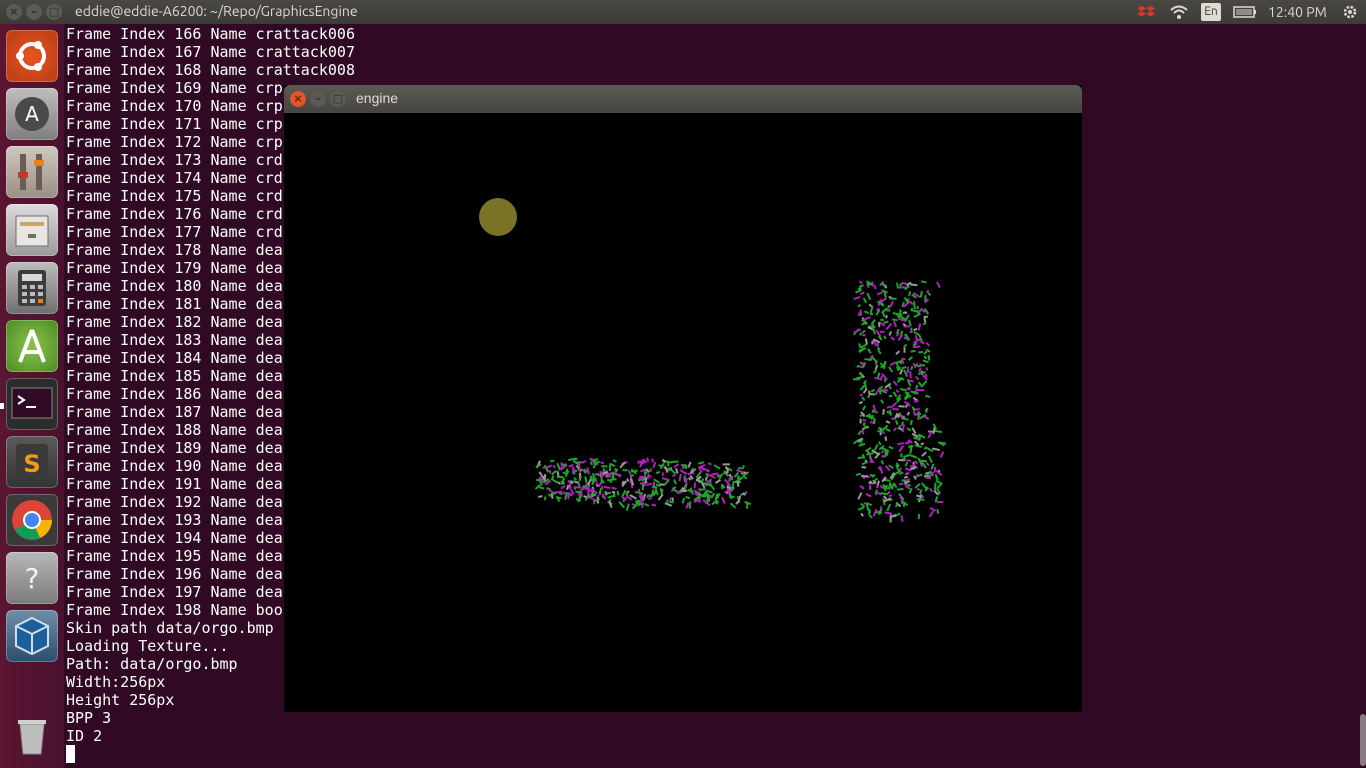 This screenshot has height=768, width=1366. I want to click on cabinet-icon, so click(32, 230).